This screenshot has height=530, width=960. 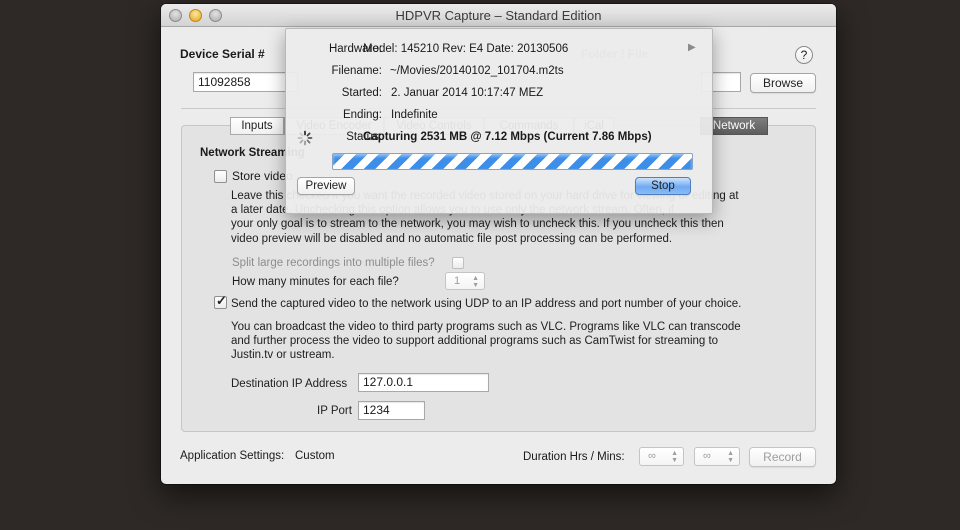 I want to click on filename-label: Filename:, so click(x=357, y=71).